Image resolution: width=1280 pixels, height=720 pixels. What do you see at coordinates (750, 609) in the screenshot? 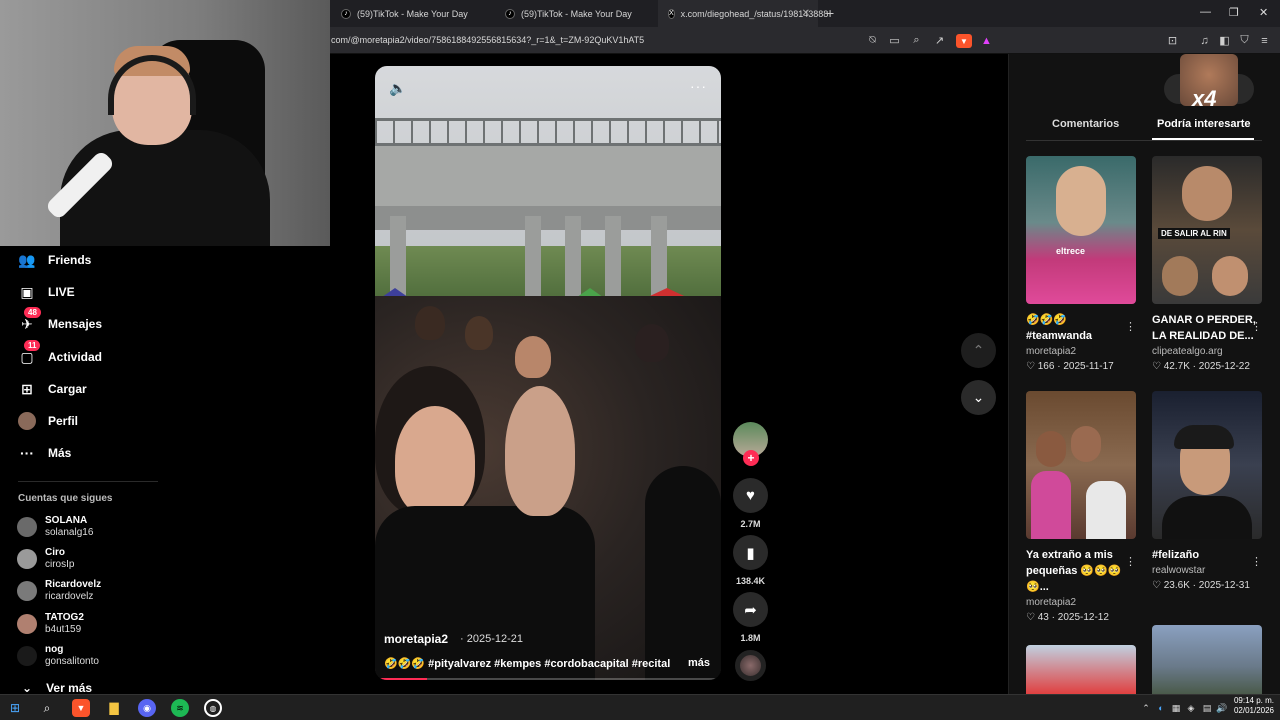
I see `share-arrow-icon: ➦` at bounding box center [750, 609].